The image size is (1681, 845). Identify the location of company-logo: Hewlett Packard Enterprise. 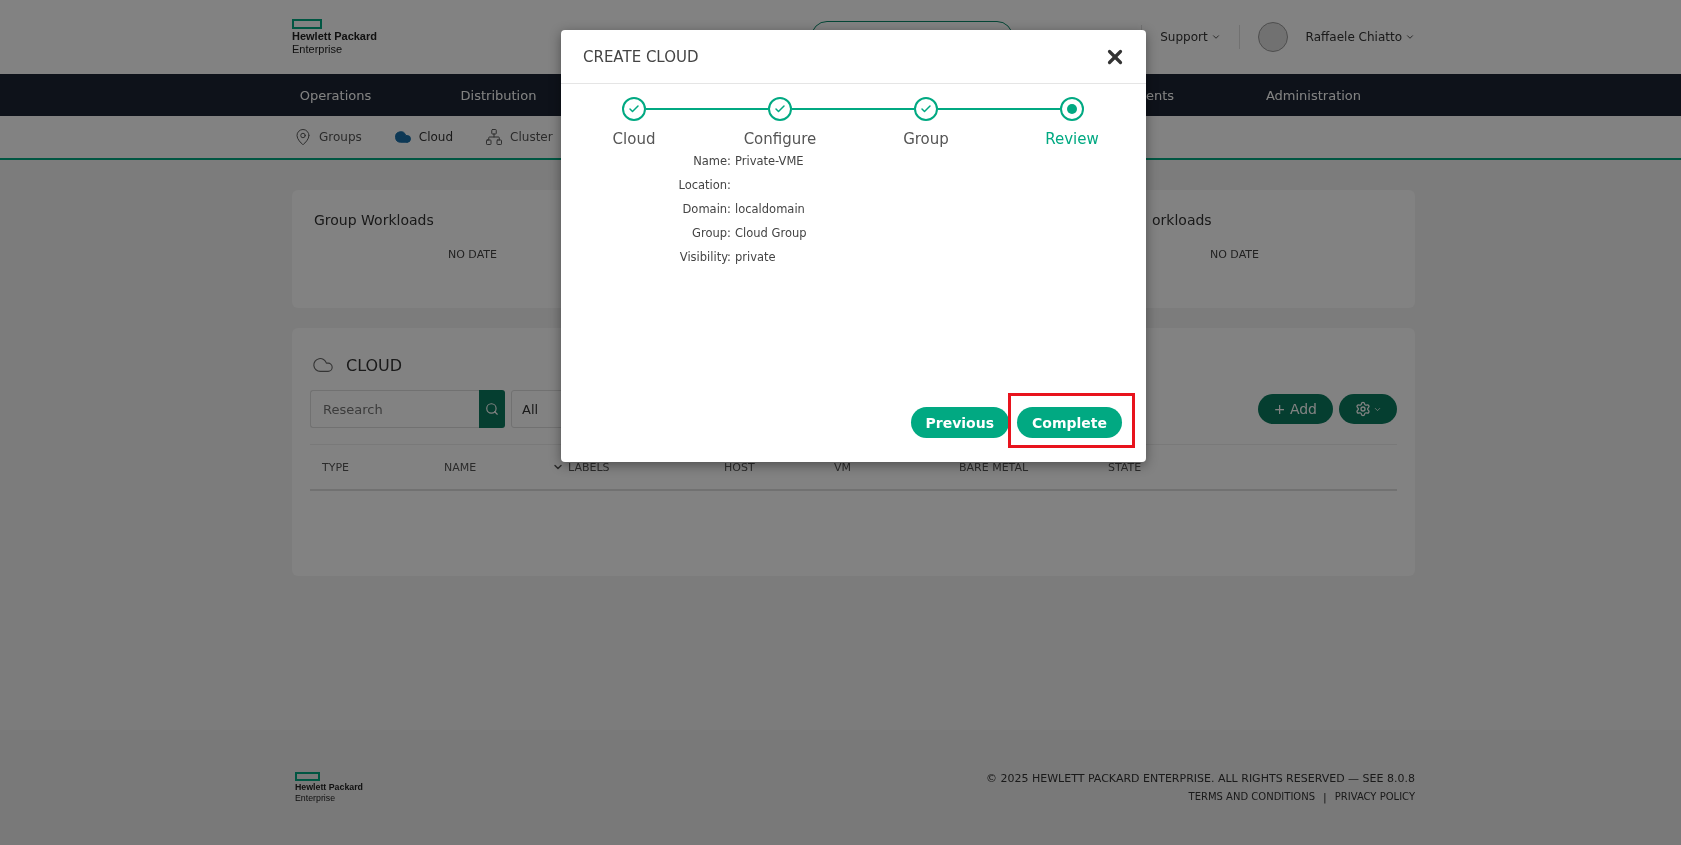
(334, 37).